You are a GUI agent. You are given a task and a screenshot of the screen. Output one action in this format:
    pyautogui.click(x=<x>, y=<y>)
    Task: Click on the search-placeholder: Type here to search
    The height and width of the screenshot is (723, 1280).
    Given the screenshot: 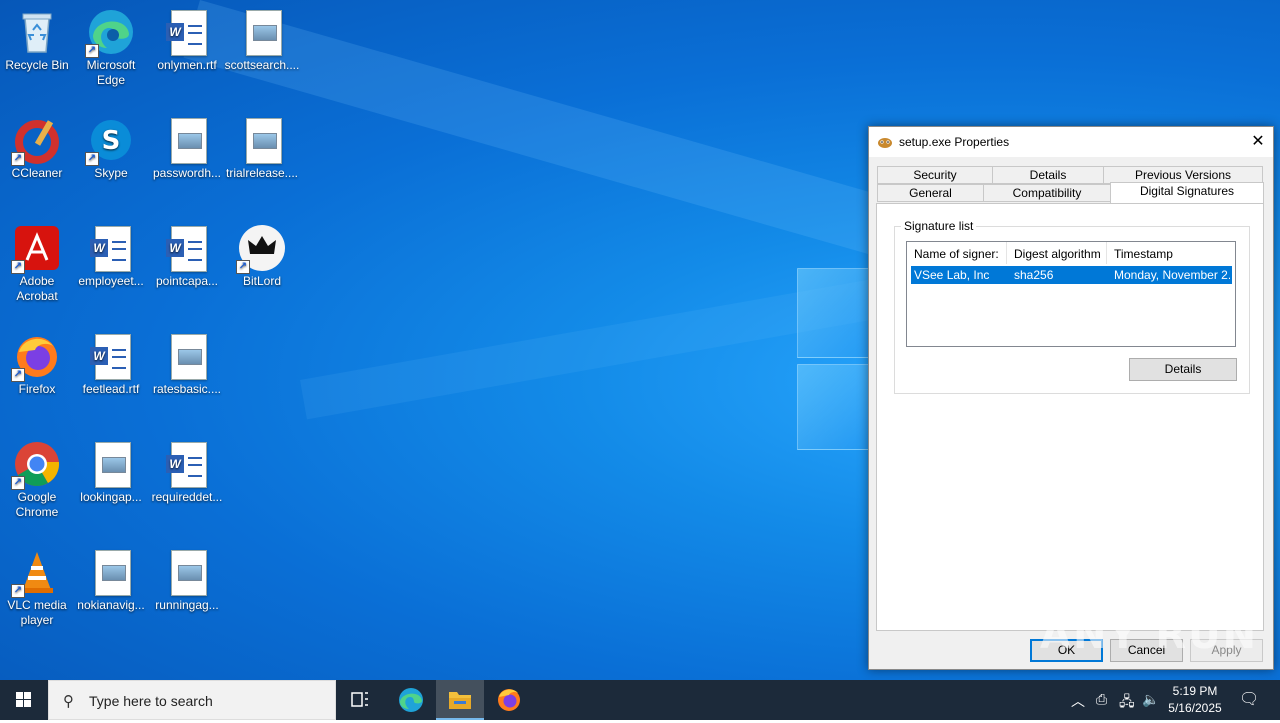 What is the action you would take?
    pyautogui.click(x=151, y=701)
    